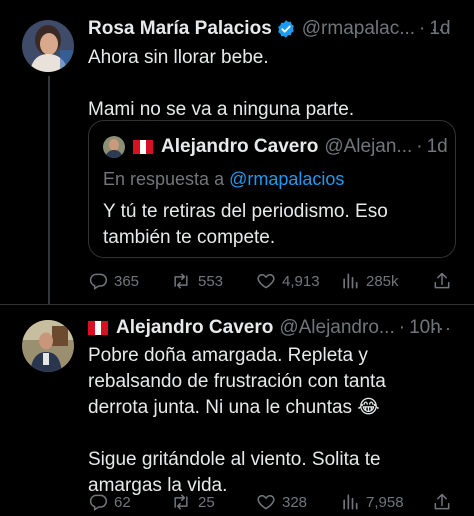 This screenshot has width=474, height=516. I want to click on reply-count: 365, so click(127, 281).